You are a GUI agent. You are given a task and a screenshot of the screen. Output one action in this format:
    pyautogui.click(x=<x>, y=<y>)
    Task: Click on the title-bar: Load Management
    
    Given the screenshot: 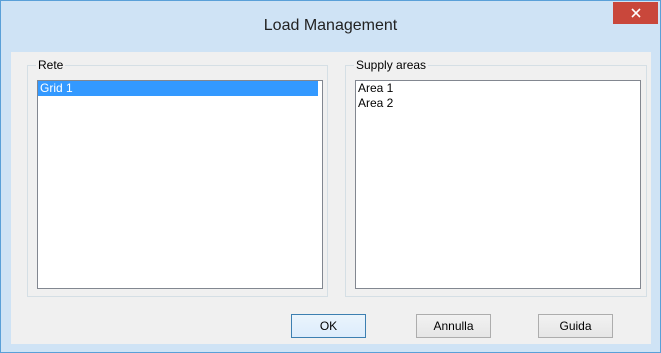 What is the action you would take?
    pyautogui.click(x=330, y=26)
    